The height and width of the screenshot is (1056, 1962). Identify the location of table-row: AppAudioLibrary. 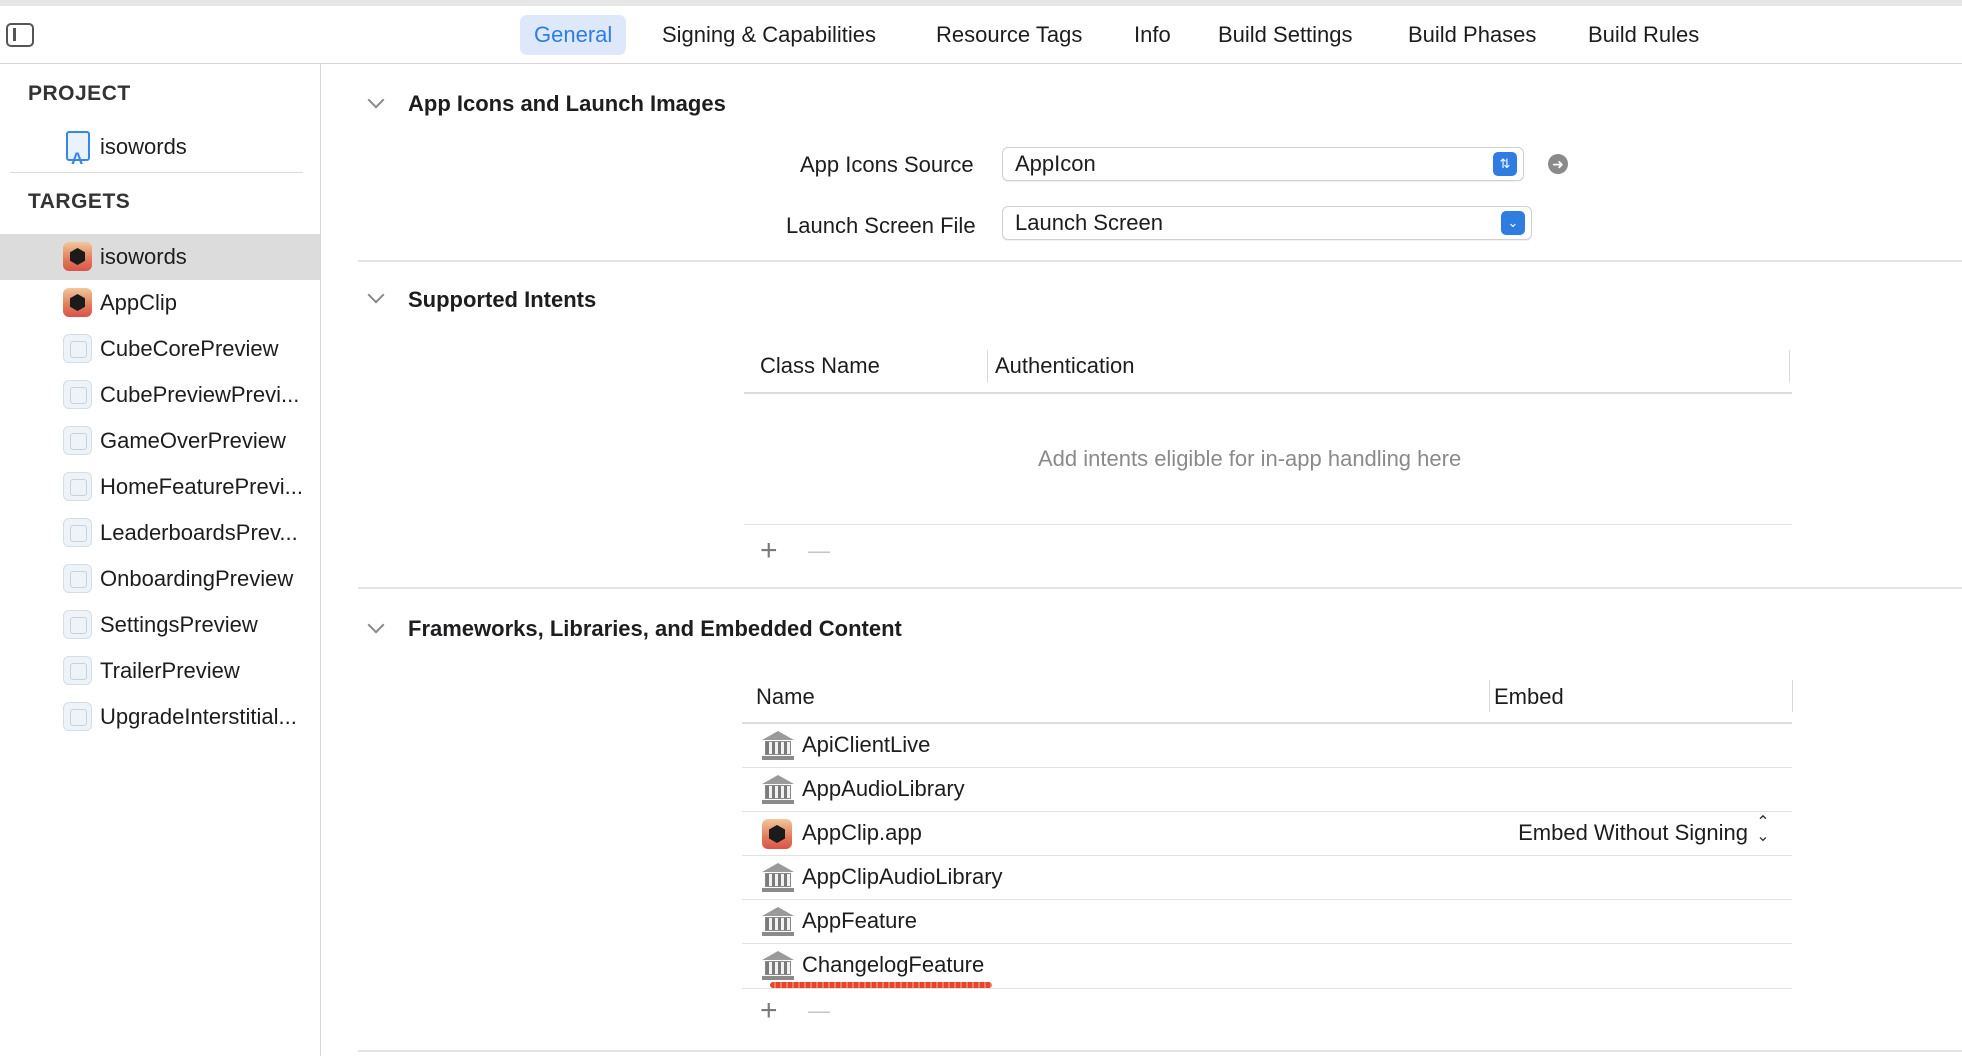
(1267, 790).